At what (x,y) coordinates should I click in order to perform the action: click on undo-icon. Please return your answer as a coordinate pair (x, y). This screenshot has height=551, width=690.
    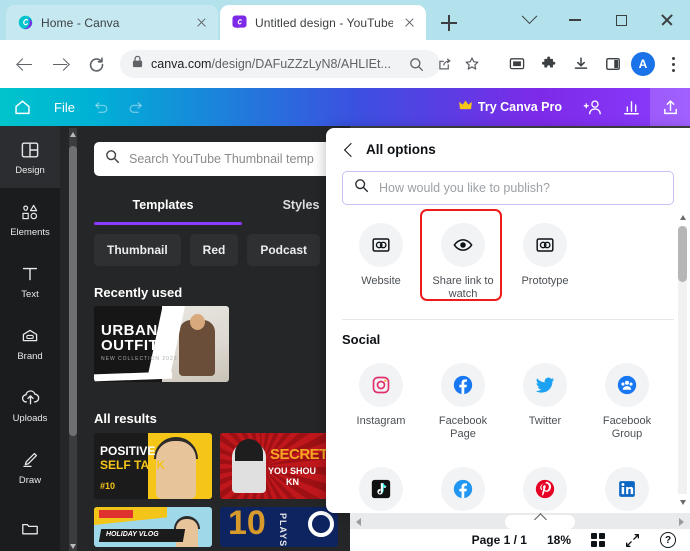
    Looking at the image, I should click on (102, 107).